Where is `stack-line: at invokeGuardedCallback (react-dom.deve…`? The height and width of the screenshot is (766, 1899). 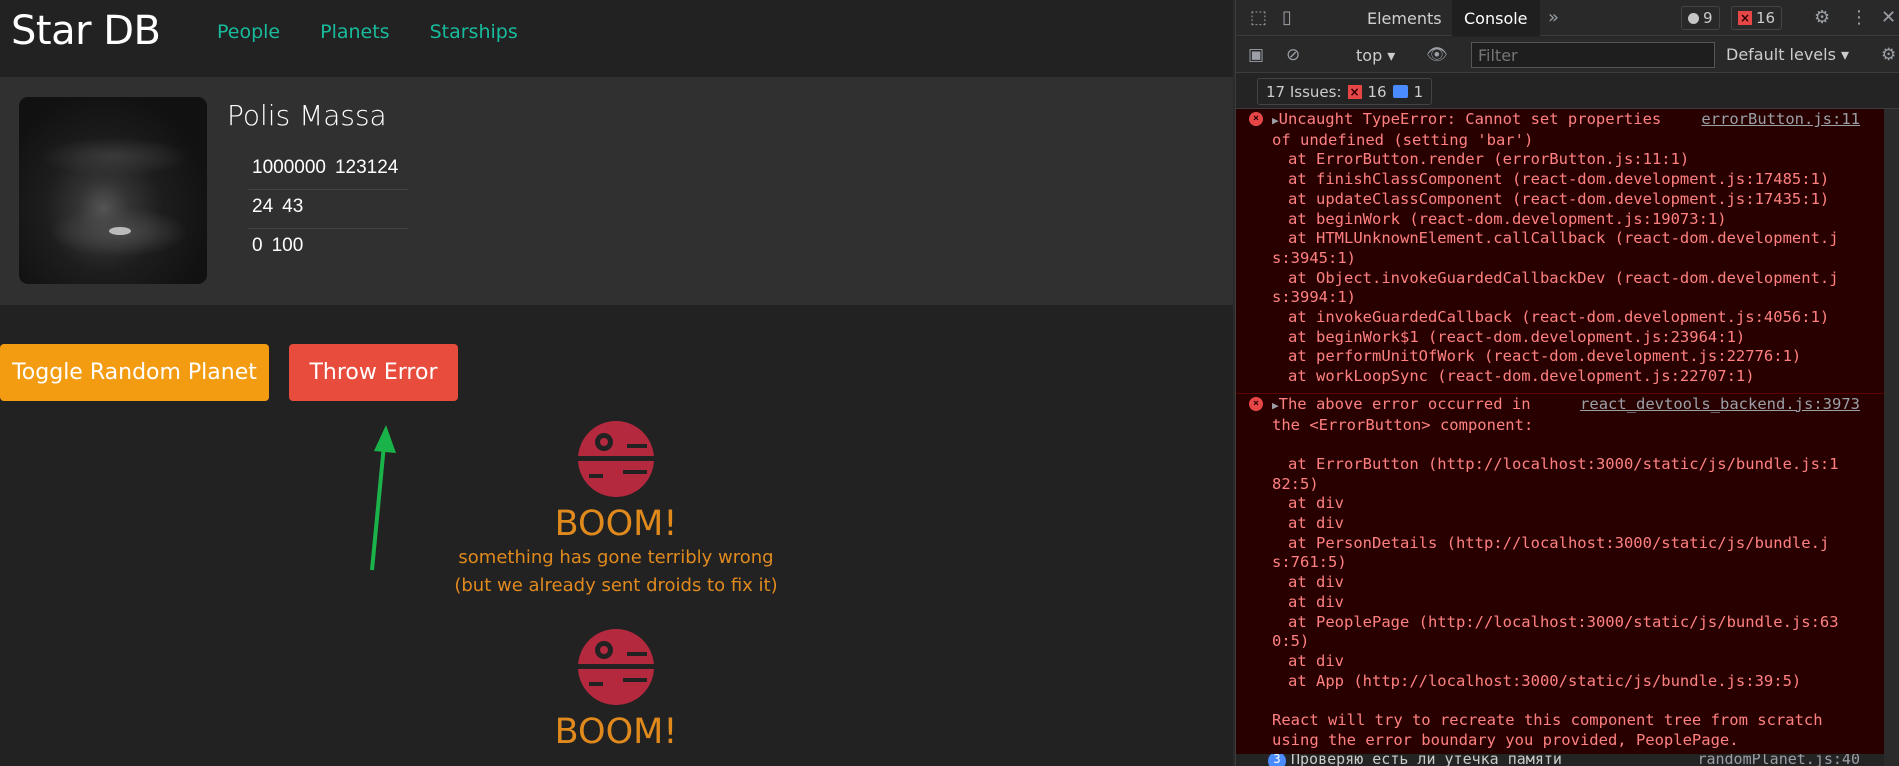 stack-line: at invokeGuardedCallback (react-dom.deve… is located at coordinates (1548, 318).